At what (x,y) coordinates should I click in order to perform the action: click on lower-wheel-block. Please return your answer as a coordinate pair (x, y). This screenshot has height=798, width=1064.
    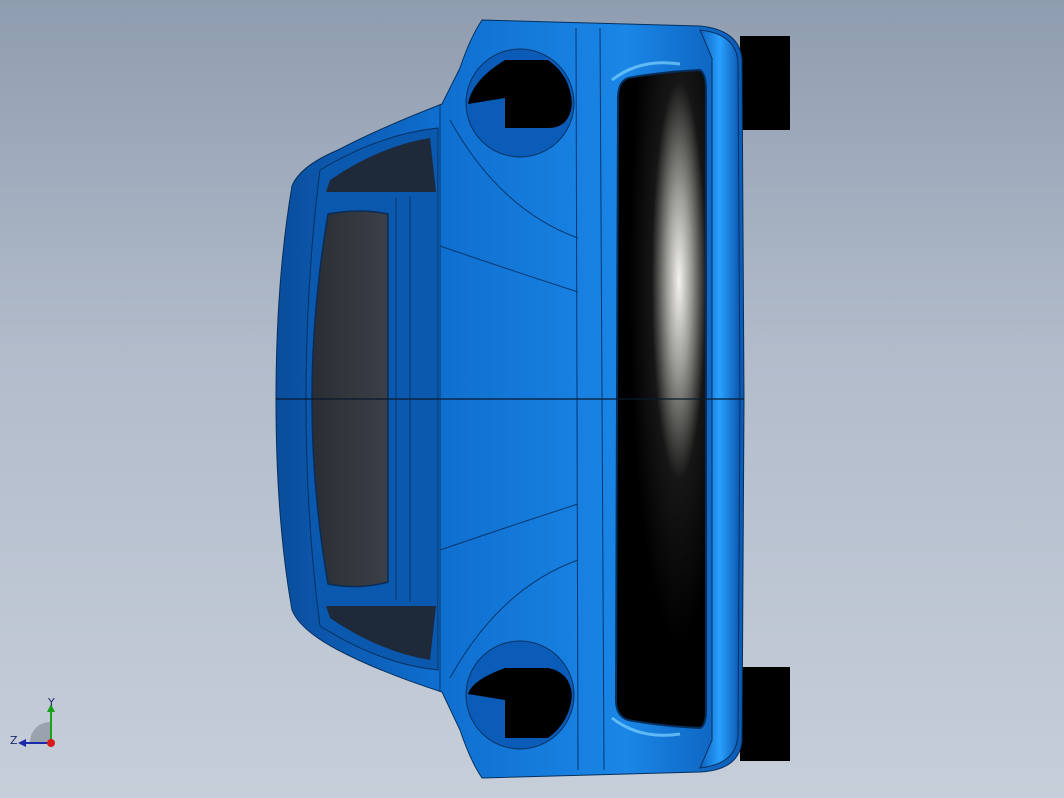
    Looking at the image, I should click on (765, 714).